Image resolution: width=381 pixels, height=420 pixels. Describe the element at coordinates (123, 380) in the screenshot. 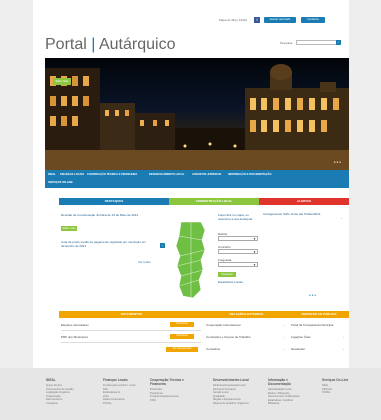

I see `footer-heading: Finanças Locais` at that location.